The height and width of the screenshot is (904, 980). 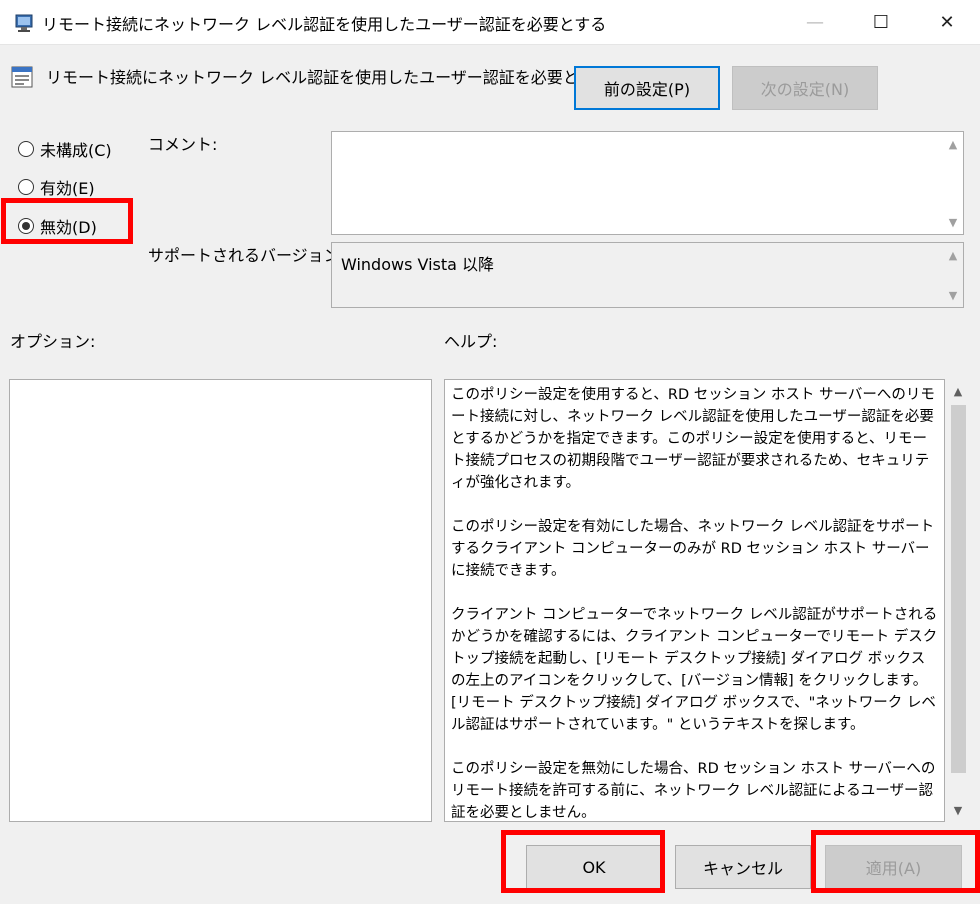 What do you see at coordinates (815, 22) in the screenshot?
I see `minimize-button: —` at bounding box center [815, 22].